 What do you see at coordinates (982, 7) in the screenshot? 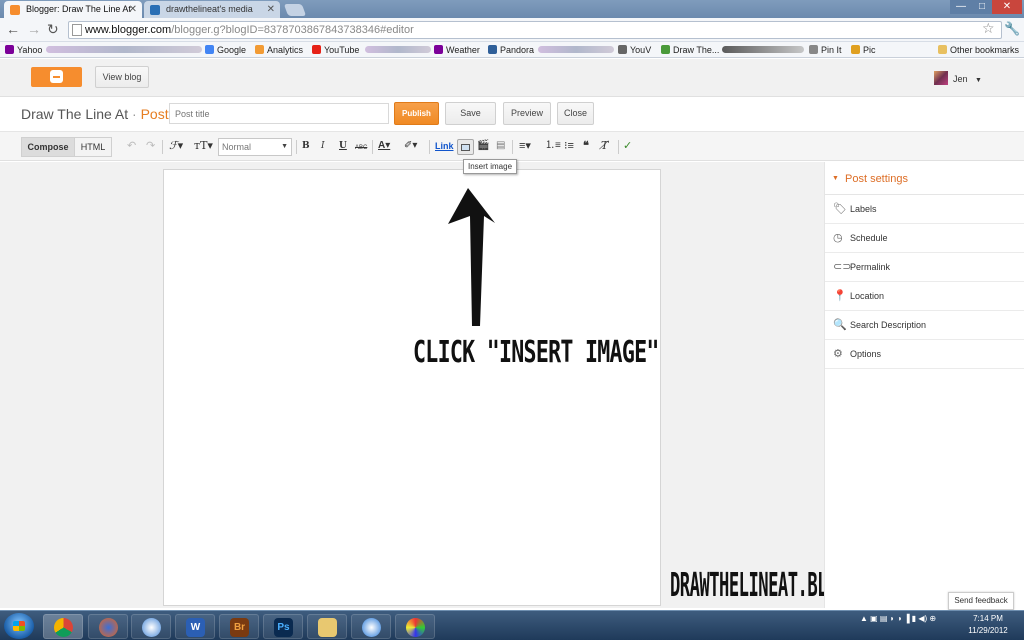
I see `maximize-button: □` at bounding box center [982, 7].